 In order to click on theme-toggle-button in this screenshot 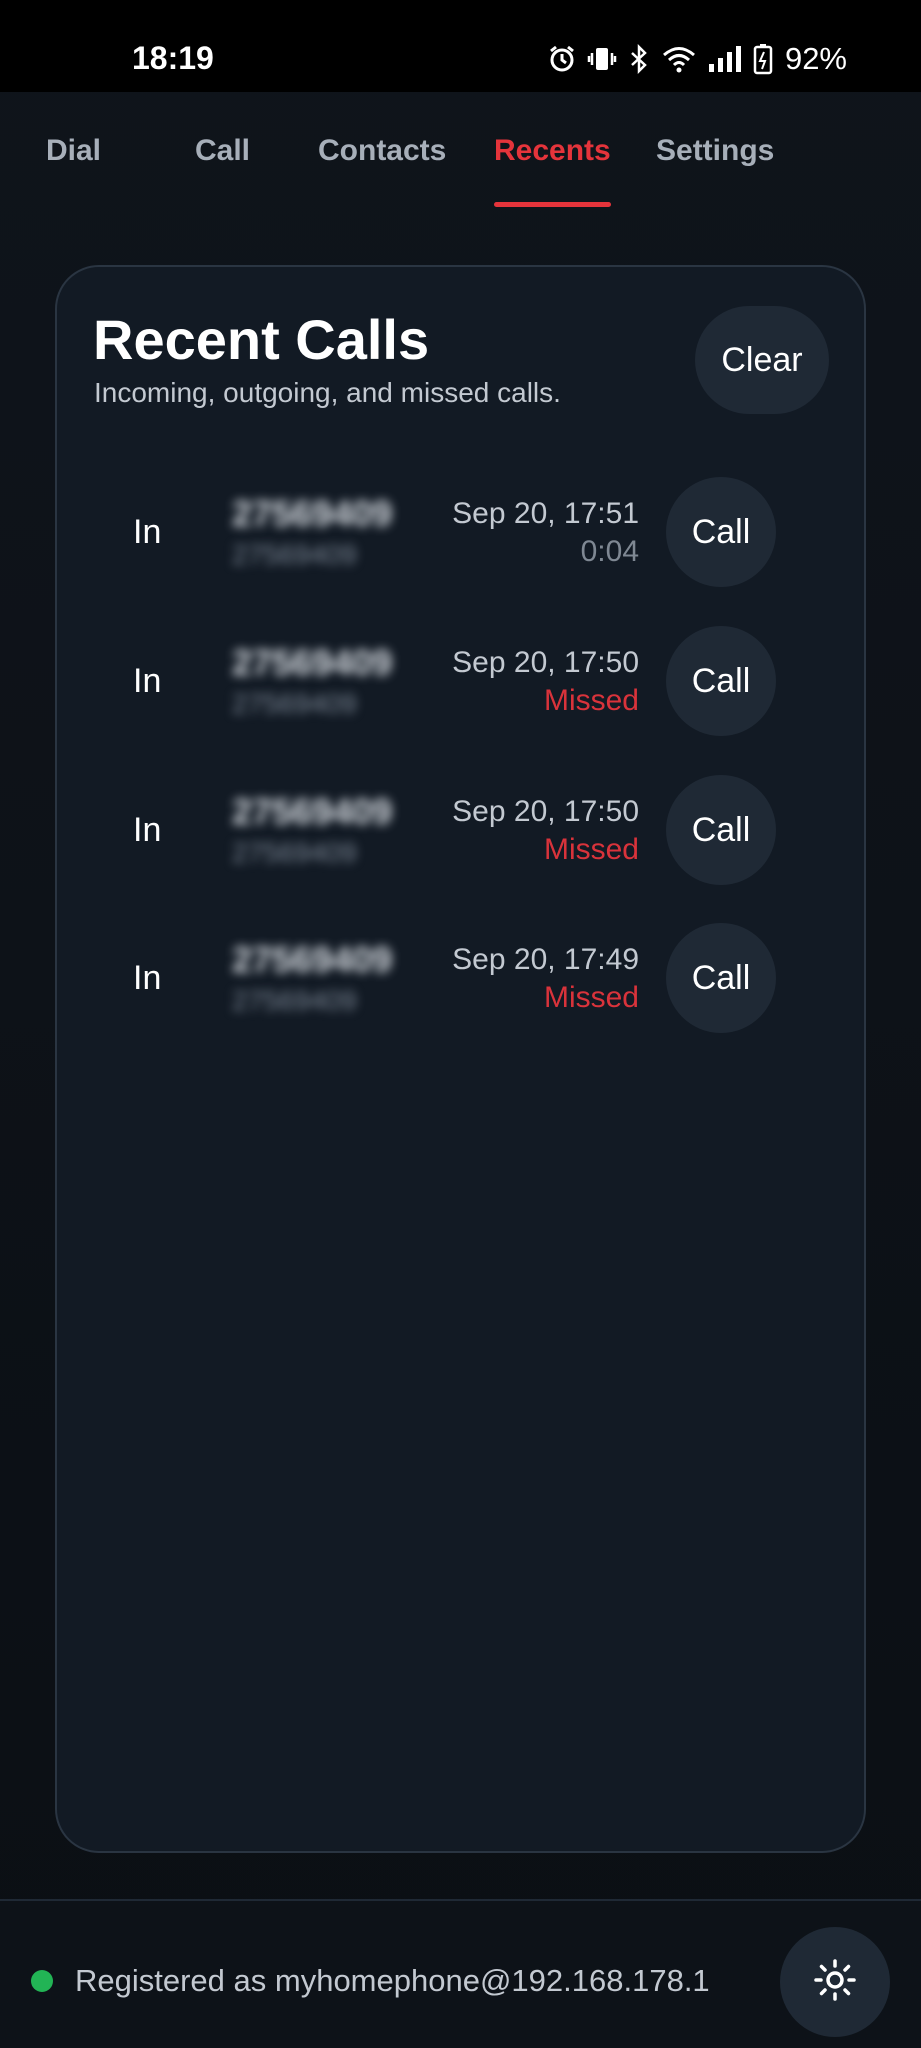, I will do `click(835, 1982)`.